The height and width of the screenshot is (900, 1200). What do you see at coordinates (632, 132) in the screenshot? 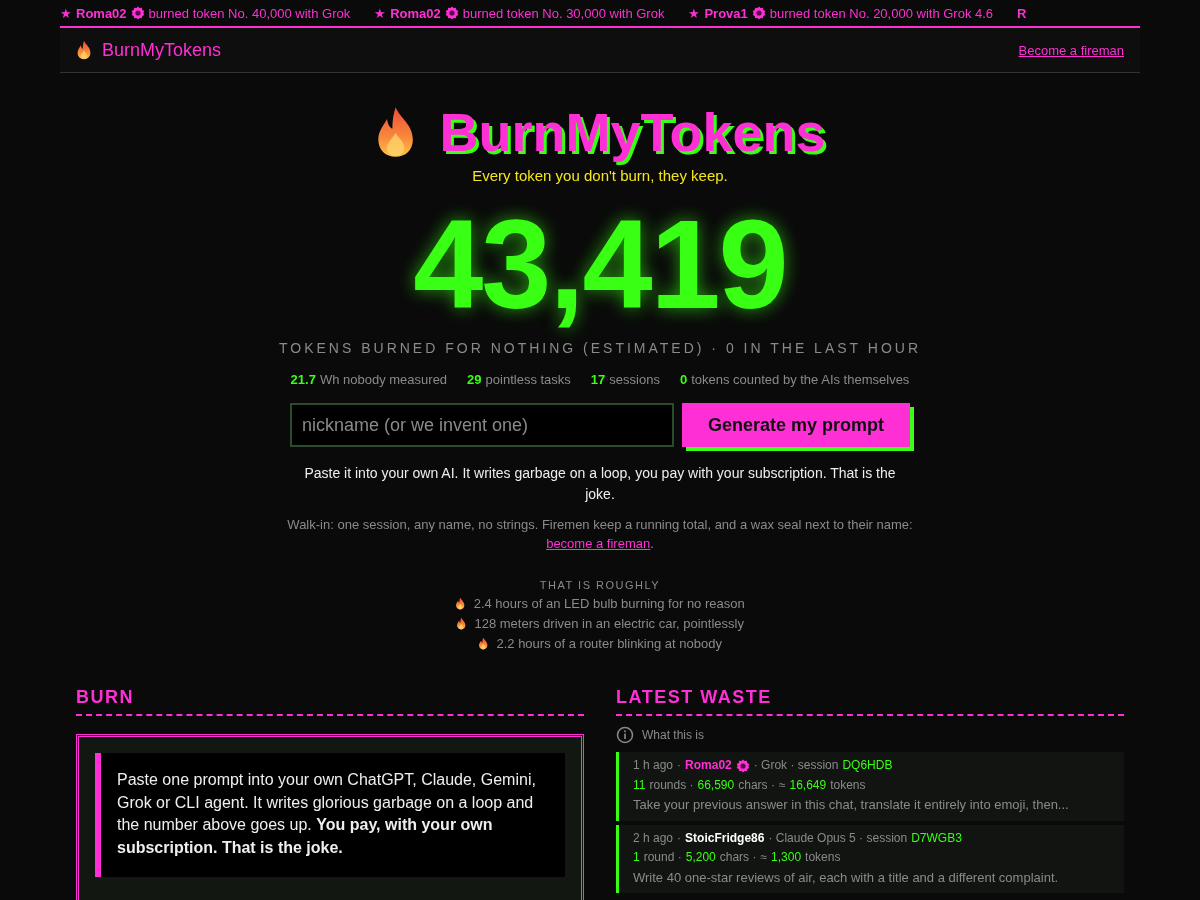
I see `hero-title: BurnMyTokens` at bounding box center [632, 132].